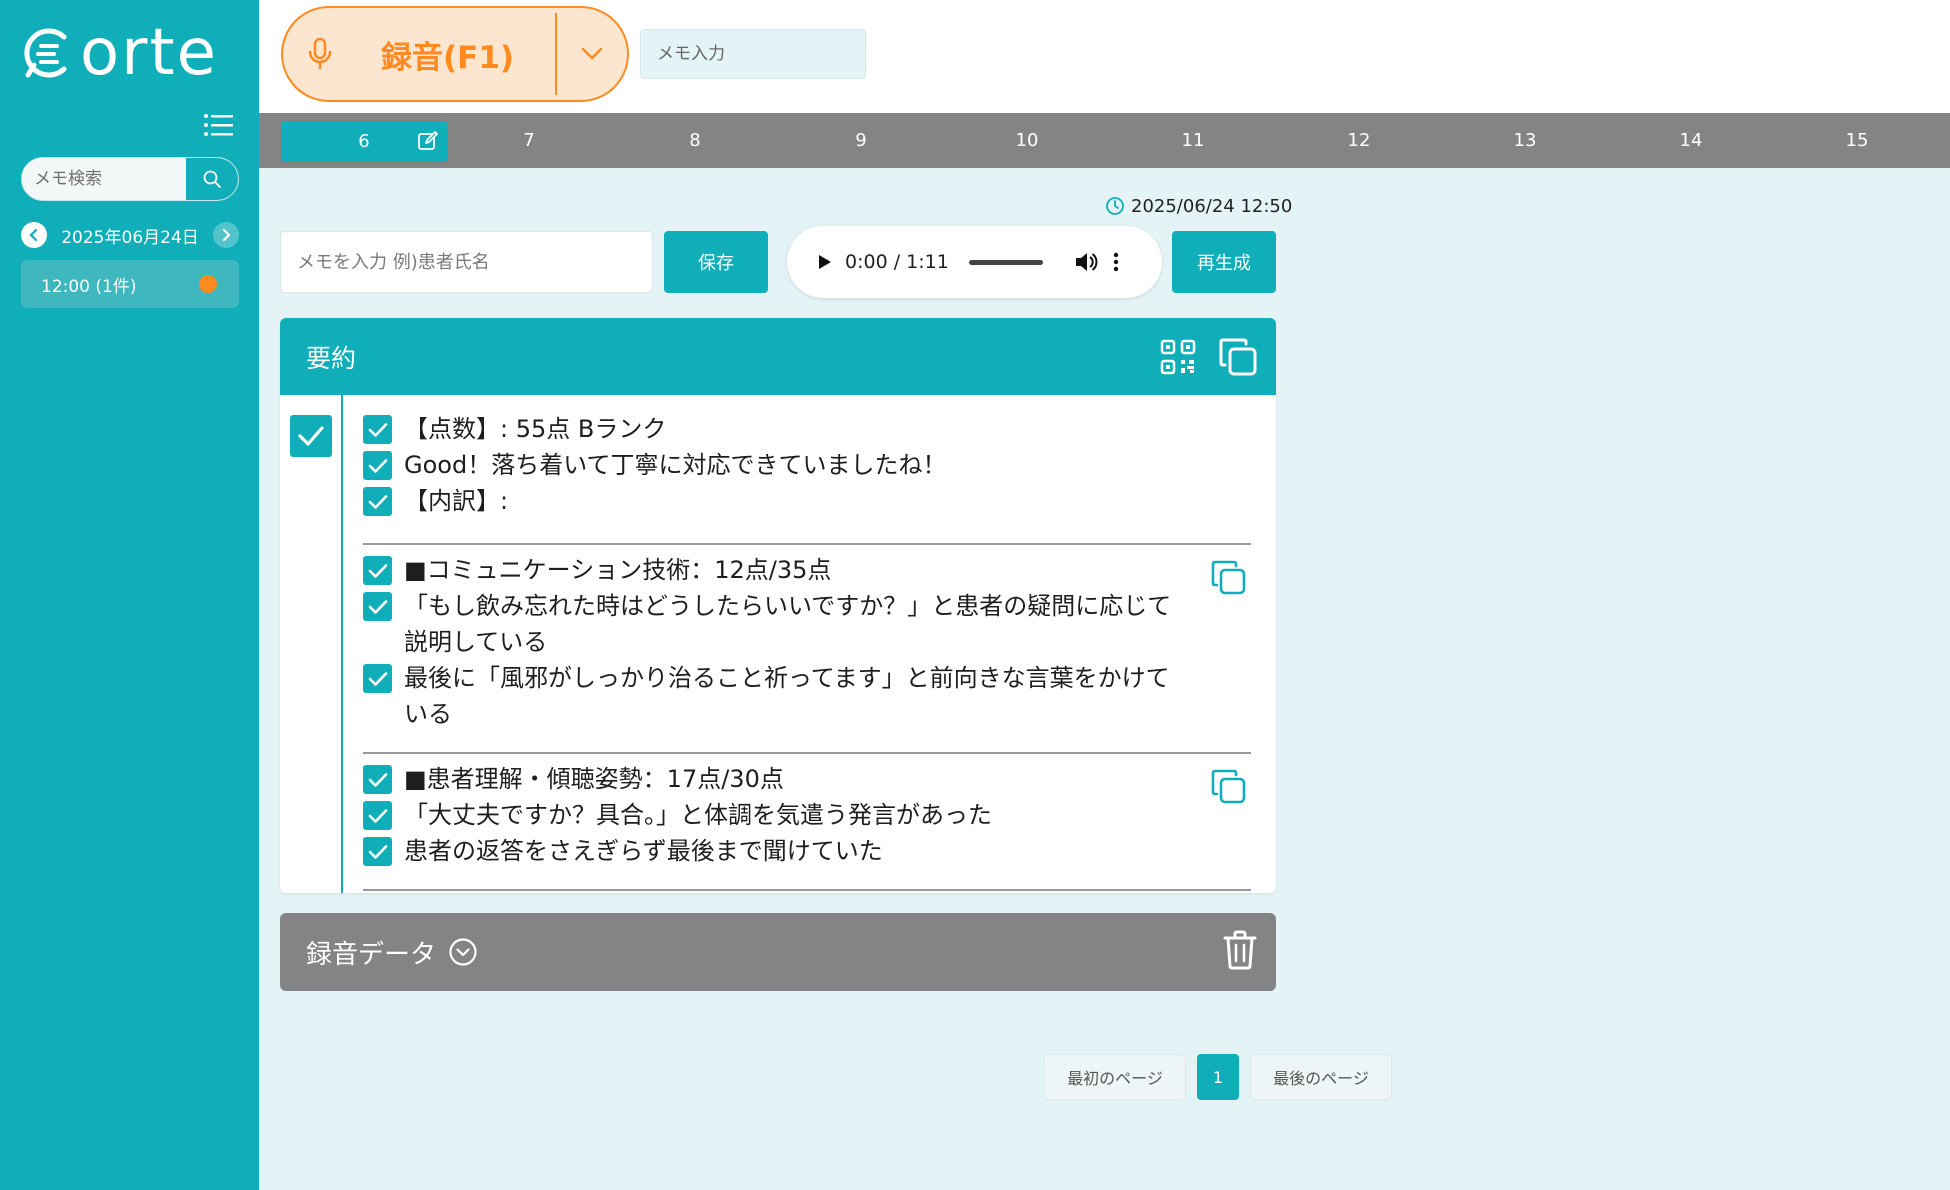 This screenshot has height=1190, width=1950. What do you see at coordinates (208, 284) in the screenshot?
I see `status-dot` at bounding box center [208, 284].